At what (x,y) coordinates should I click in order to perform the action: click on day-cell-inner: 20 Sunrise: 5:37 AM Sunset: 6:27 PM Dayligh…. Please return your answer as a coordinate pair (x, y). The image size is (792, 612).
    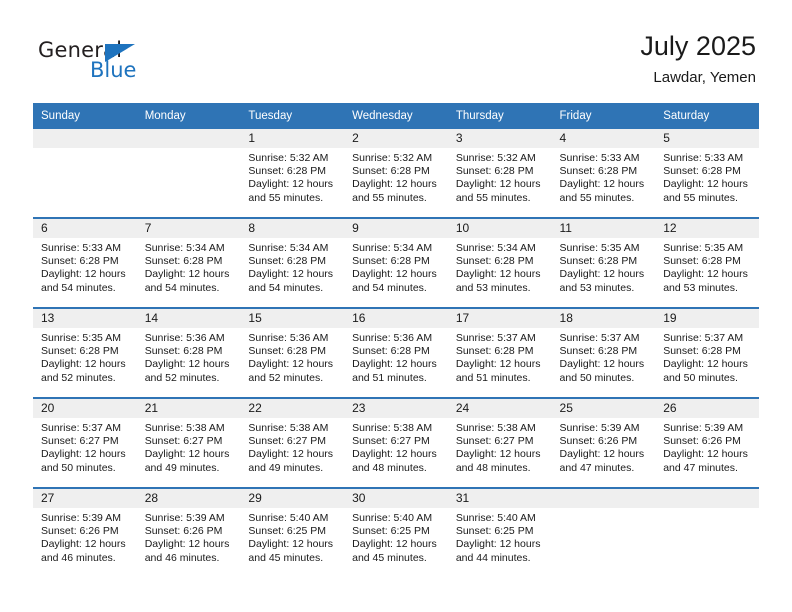
    Looking at the image, I should click on (85, 443).